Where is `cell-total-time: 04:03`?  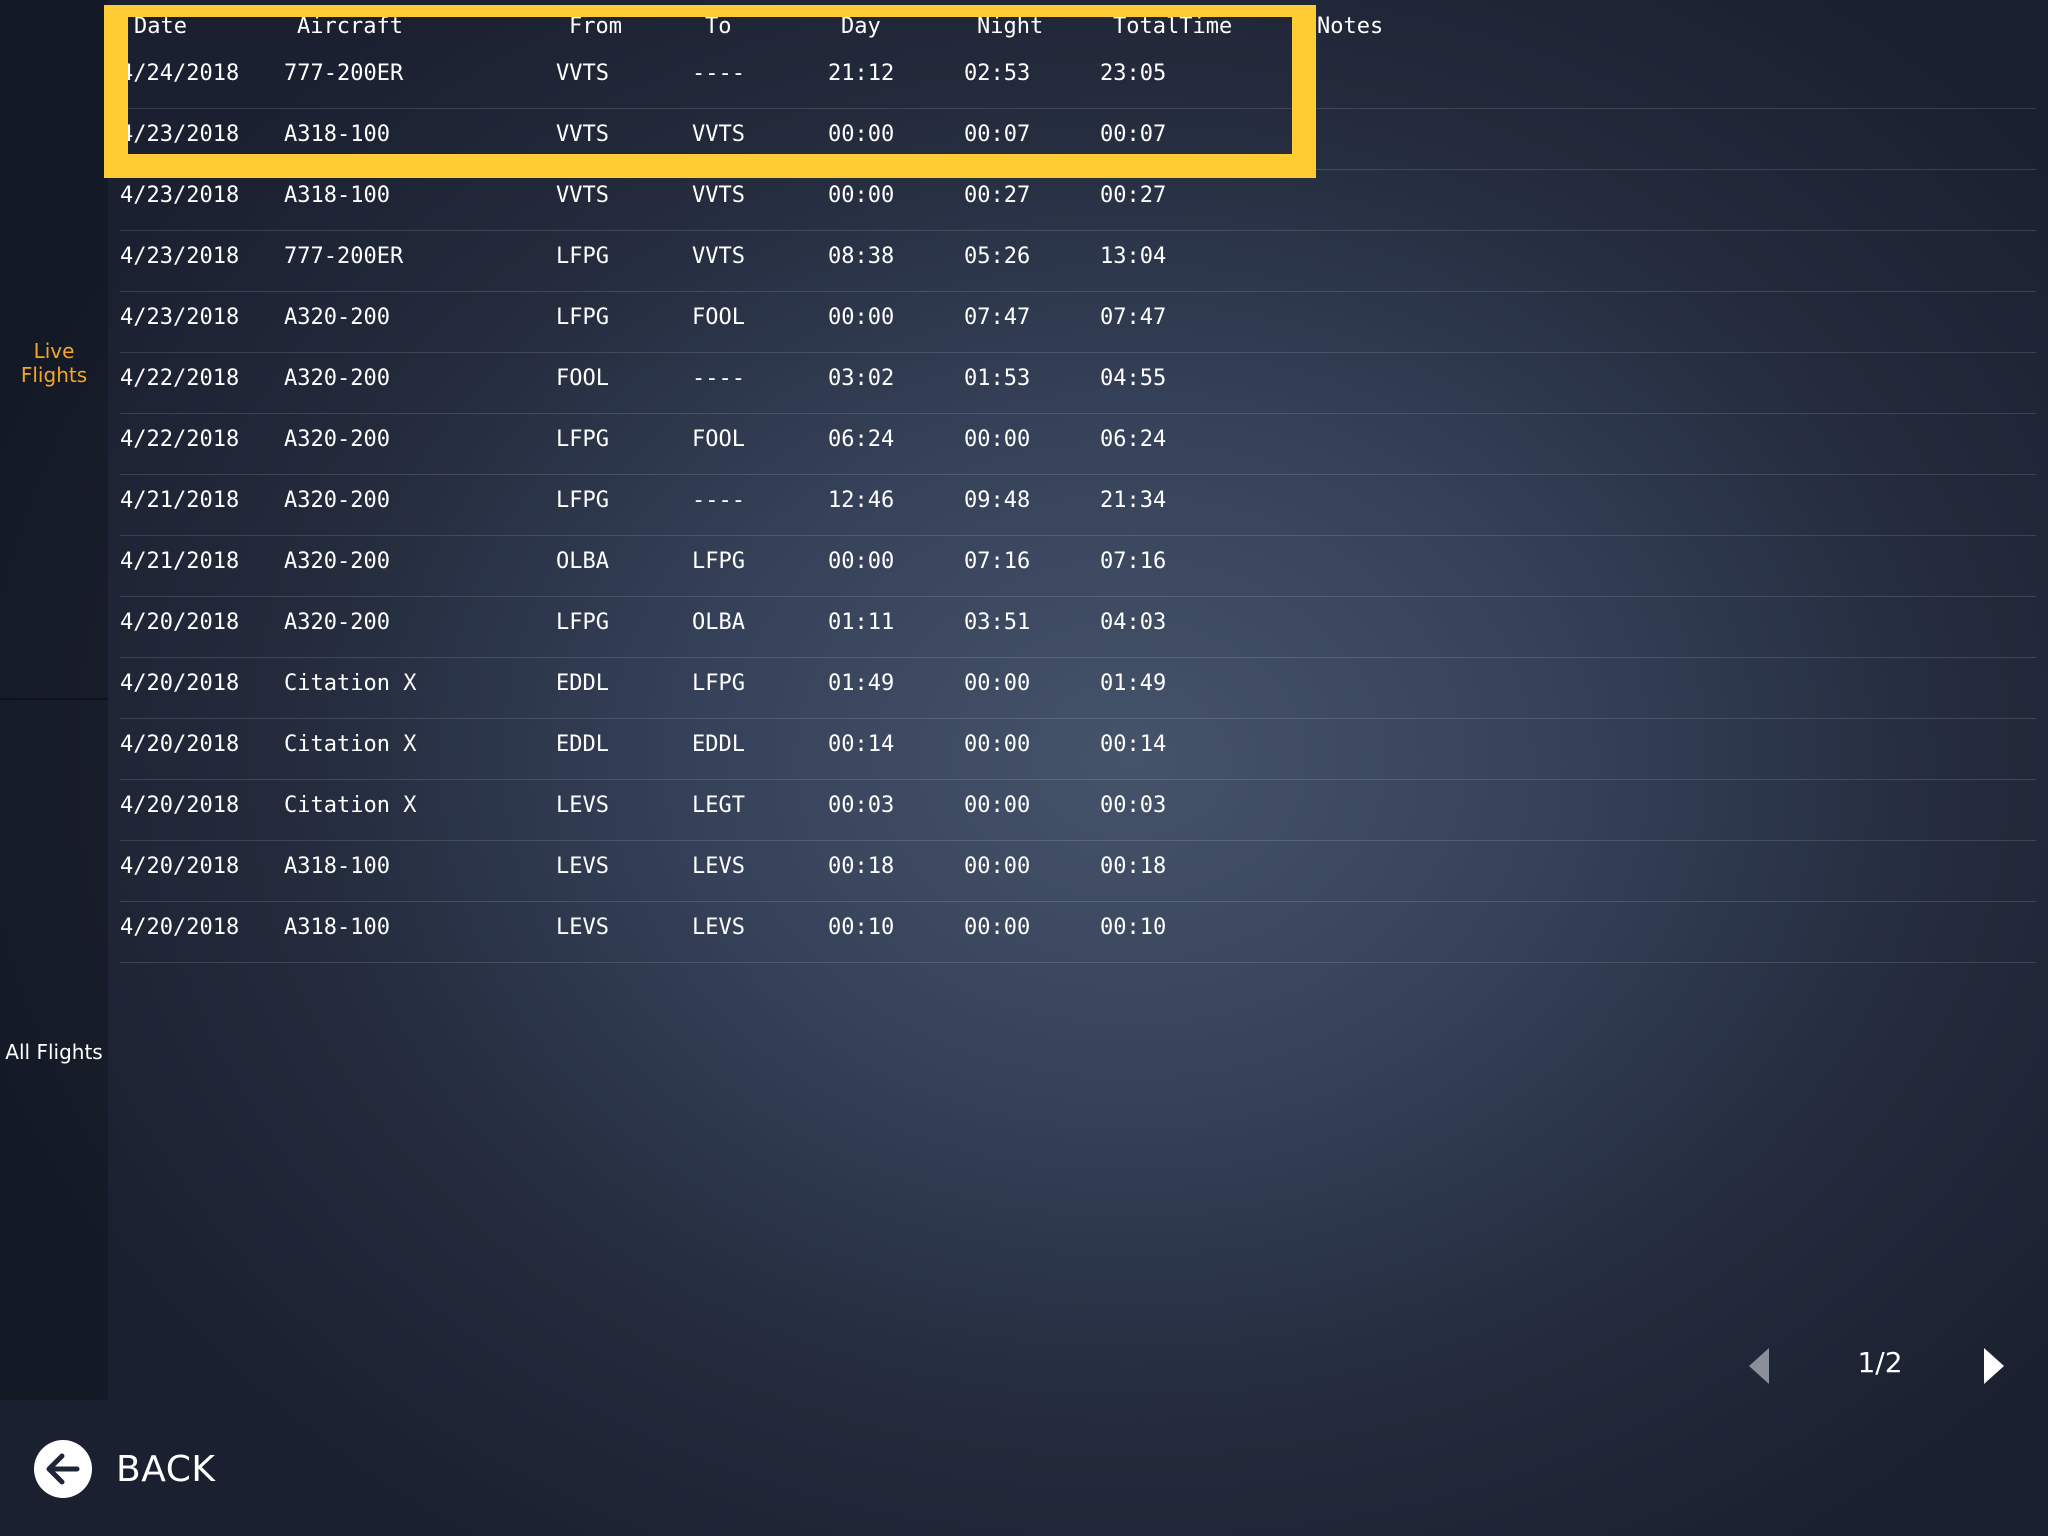 cell-total-time: 04:03 is located at coordinates (1133, 622).